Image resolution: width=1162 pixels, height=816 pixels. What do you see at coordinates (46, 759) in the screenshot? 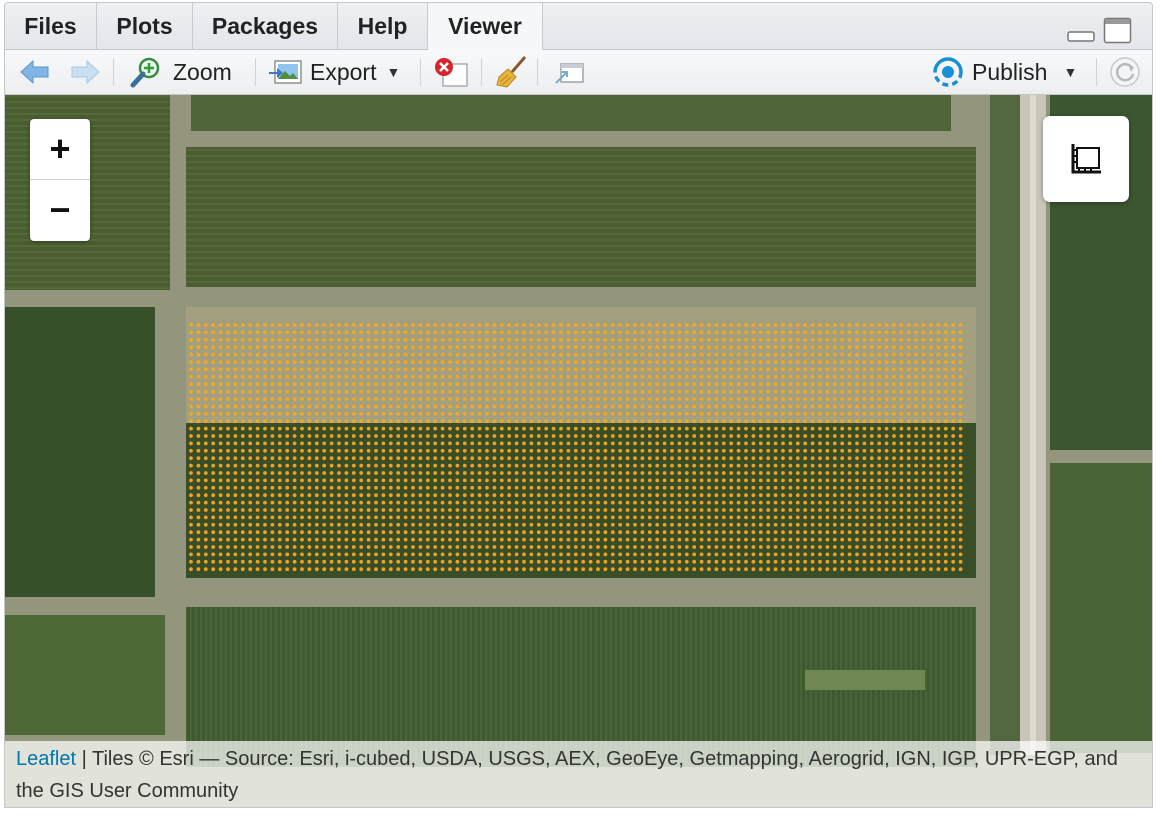
I see `leaflet-link: Leaflet` at bounding box center [46, 759].